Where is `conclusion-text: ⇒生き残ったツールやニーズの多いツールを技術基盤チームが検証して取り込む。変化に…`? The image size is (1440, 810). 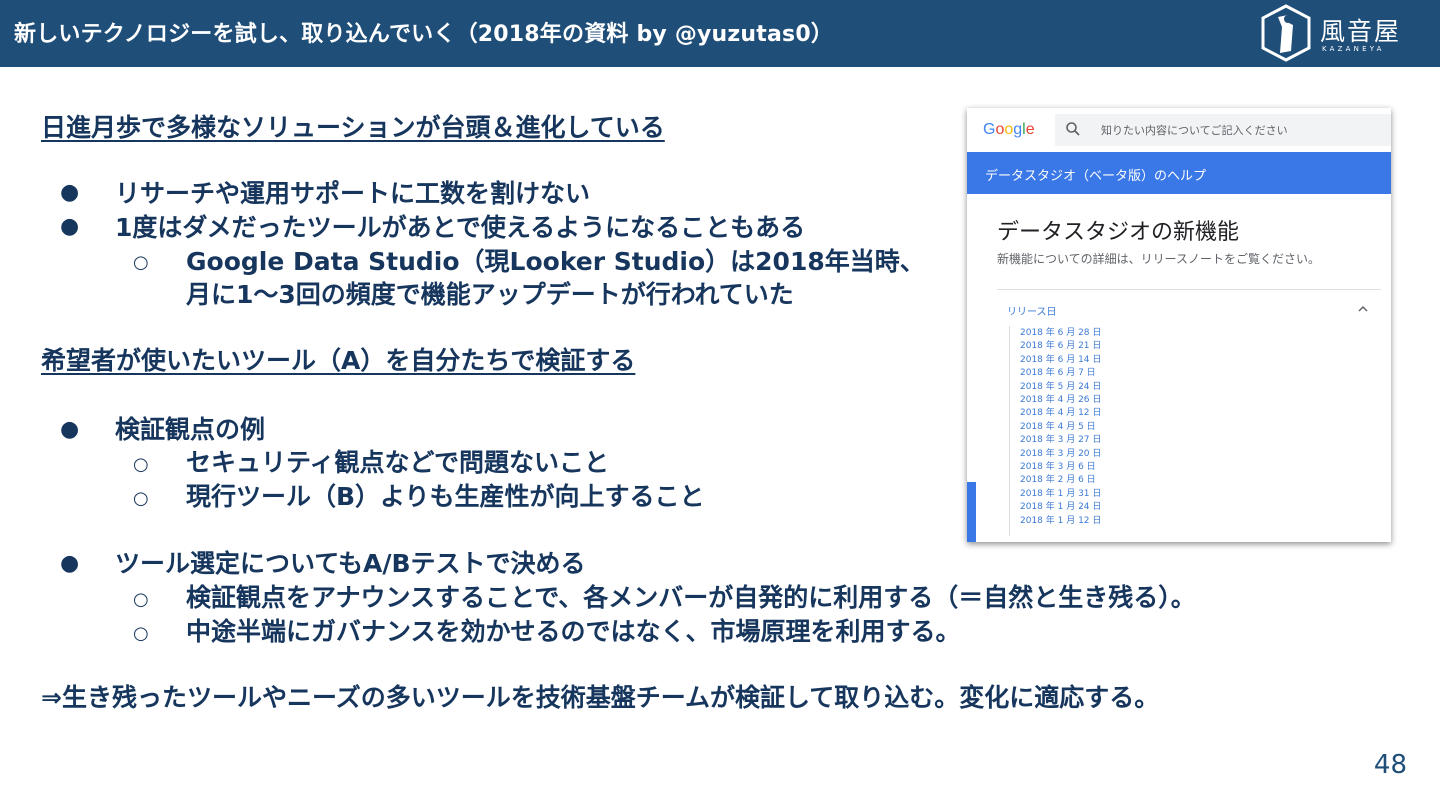
conclusion-text: ⇒生き残ったツールやニーズの多いツールを技術基盤チームが検証して取り込む。変化に… is located at coordinates (600, 697).